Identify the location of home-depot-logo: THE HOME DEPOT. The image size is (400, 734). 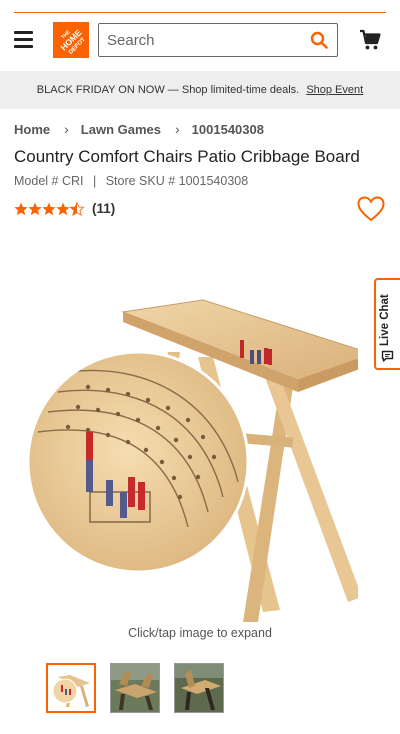
(71, 40).